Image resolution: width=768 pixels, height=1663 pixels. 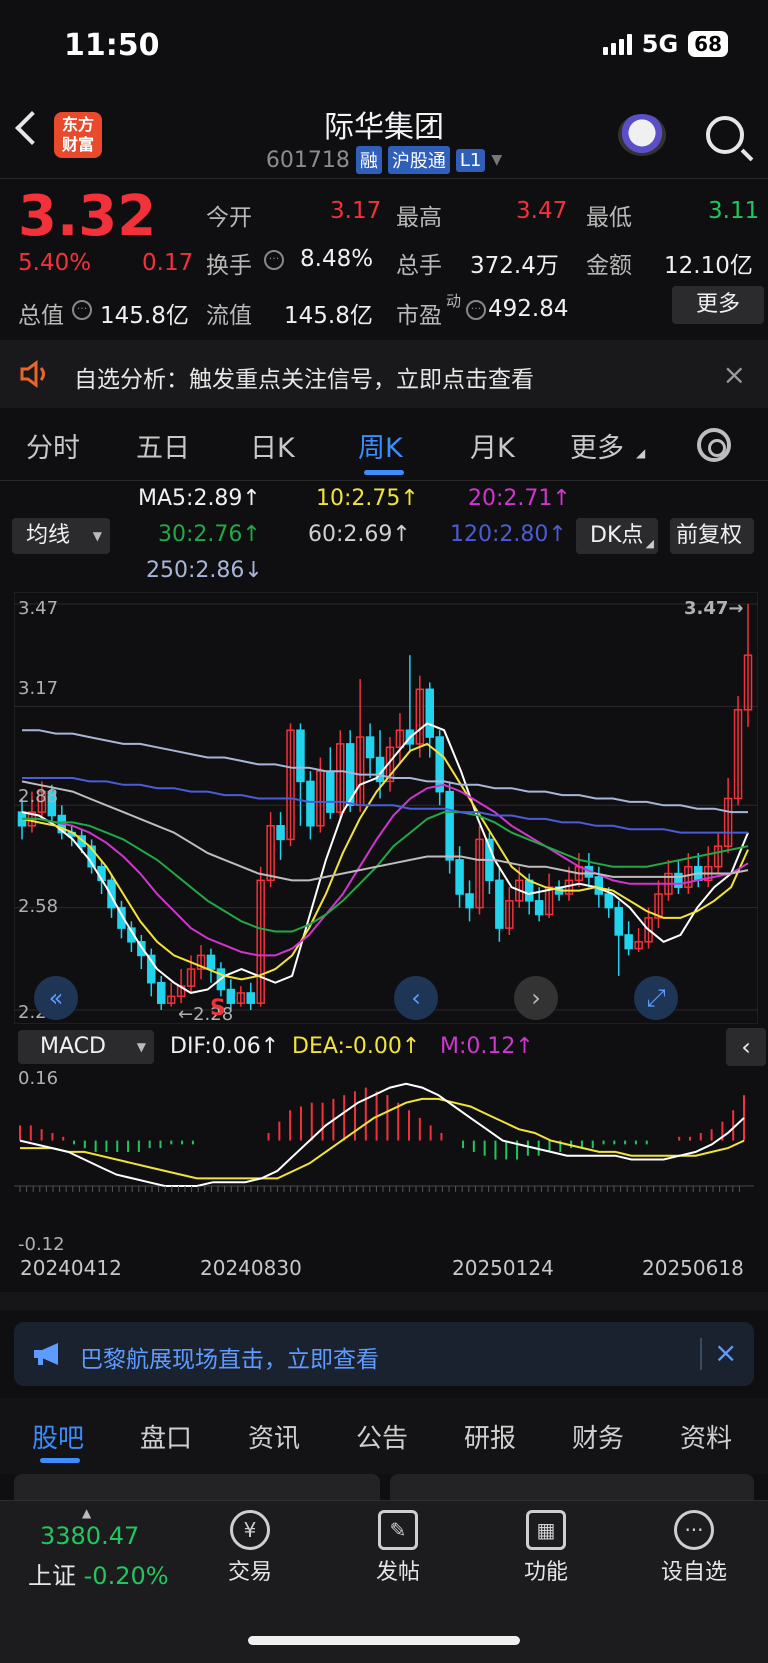 I want to click on status-time: 11:50, so click(x=112, y=45).